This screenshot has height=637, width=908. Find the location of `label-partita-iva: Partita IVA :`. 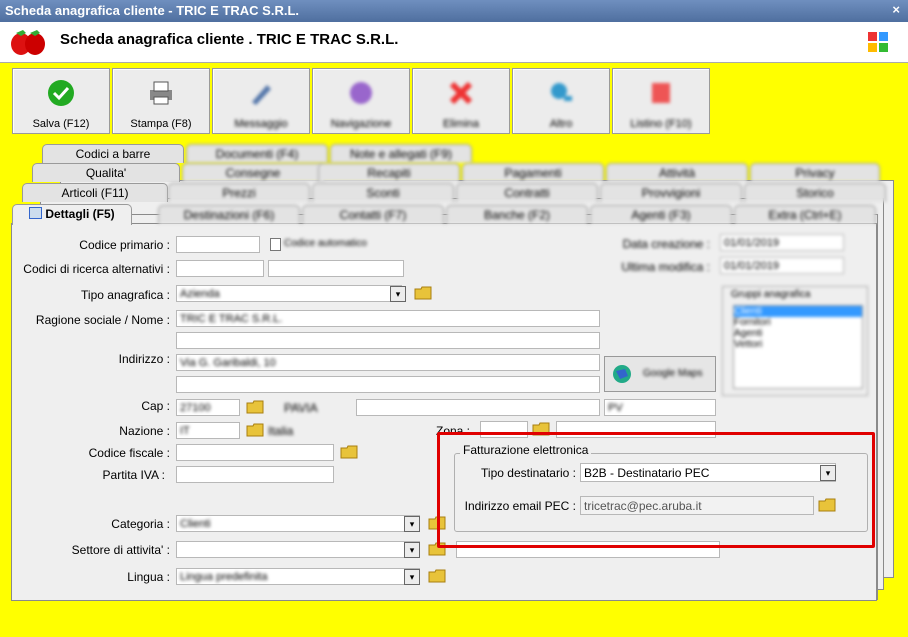

label-partita-iva: Partita IVA : is located at coordinates (133, 475).